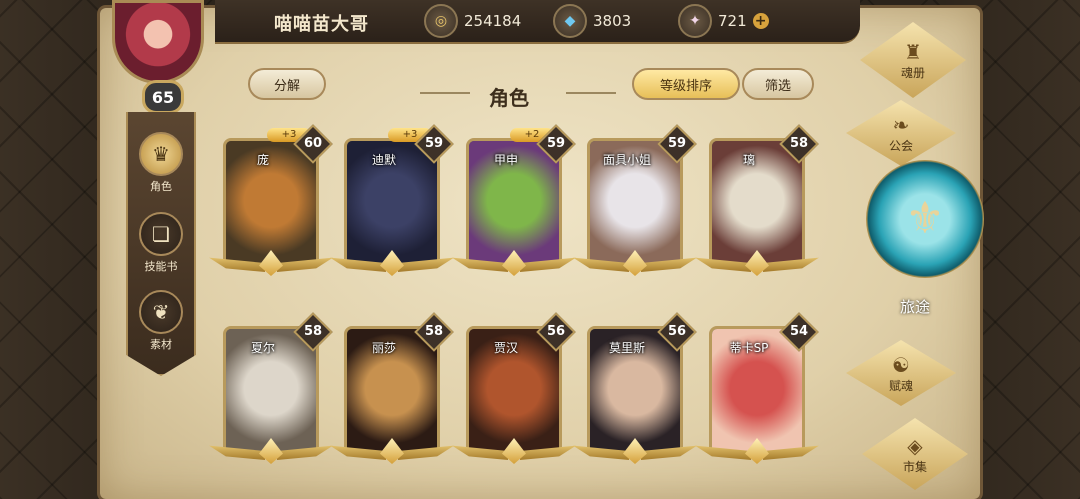 The width and height of the screenshot is (1080, 499). I want to click on nav-item-characters: ♛ 角色, so click(161, 161).